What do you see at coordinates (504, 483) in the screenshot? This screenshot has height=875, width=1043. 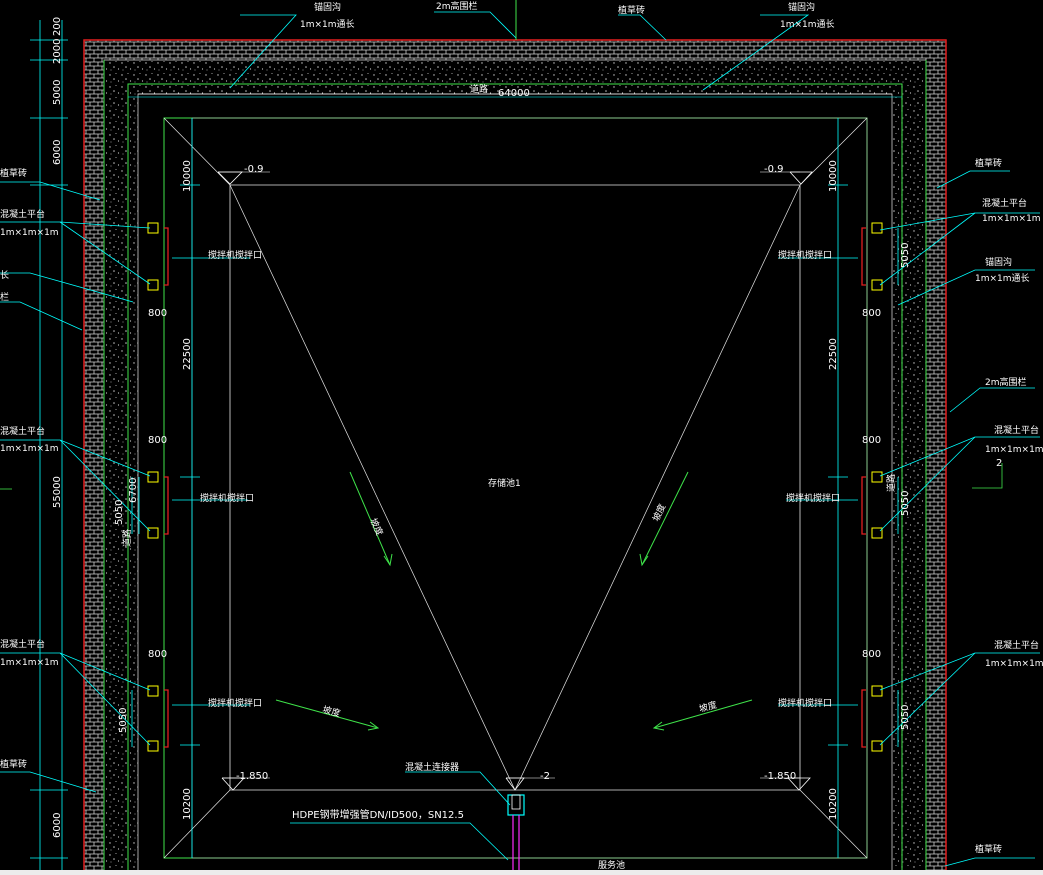 I see `pond-name: 存储池1` at bounding box center [504, 483].